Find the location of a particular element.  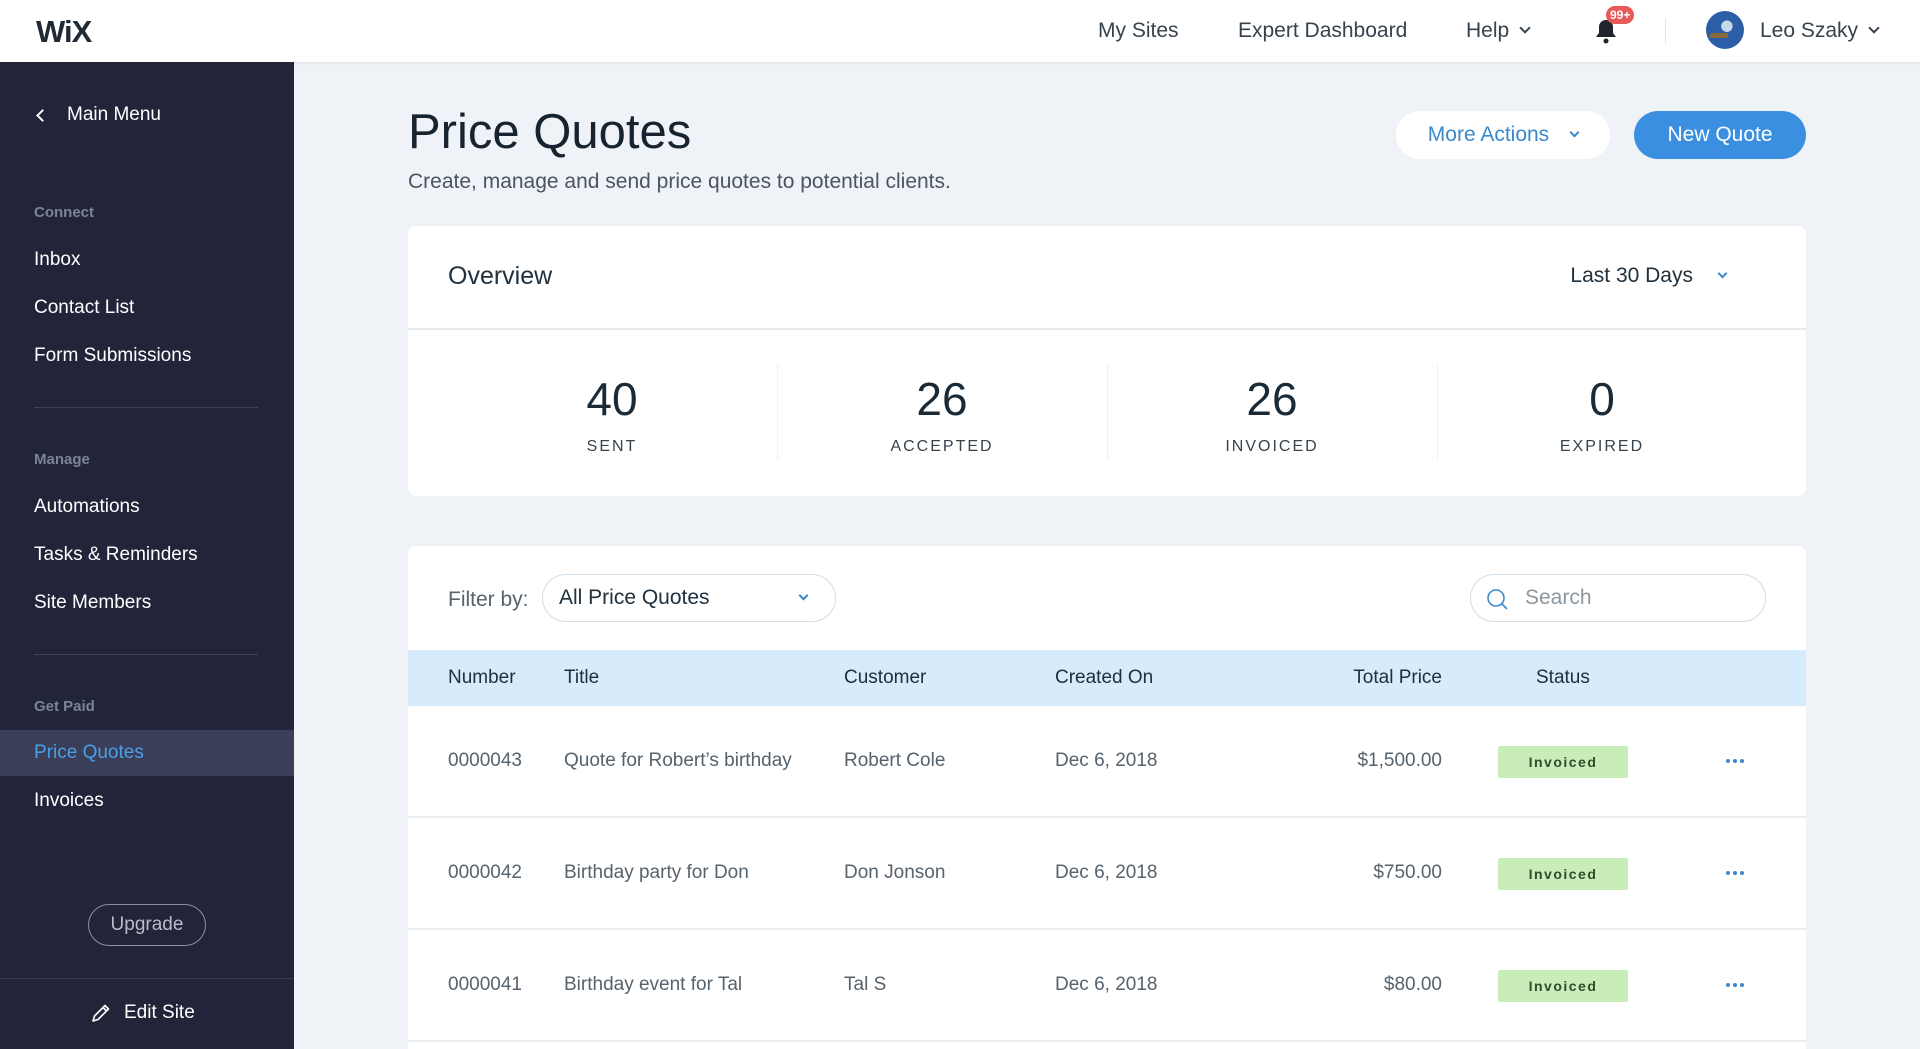

search-input: Search is located at coordinates (1618, 598).